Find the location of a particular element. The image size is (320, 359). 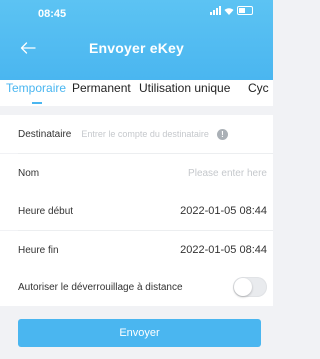

remote-unlock-row: Autoriser le déverrouillage à distance is located at coordinates (136, 287).